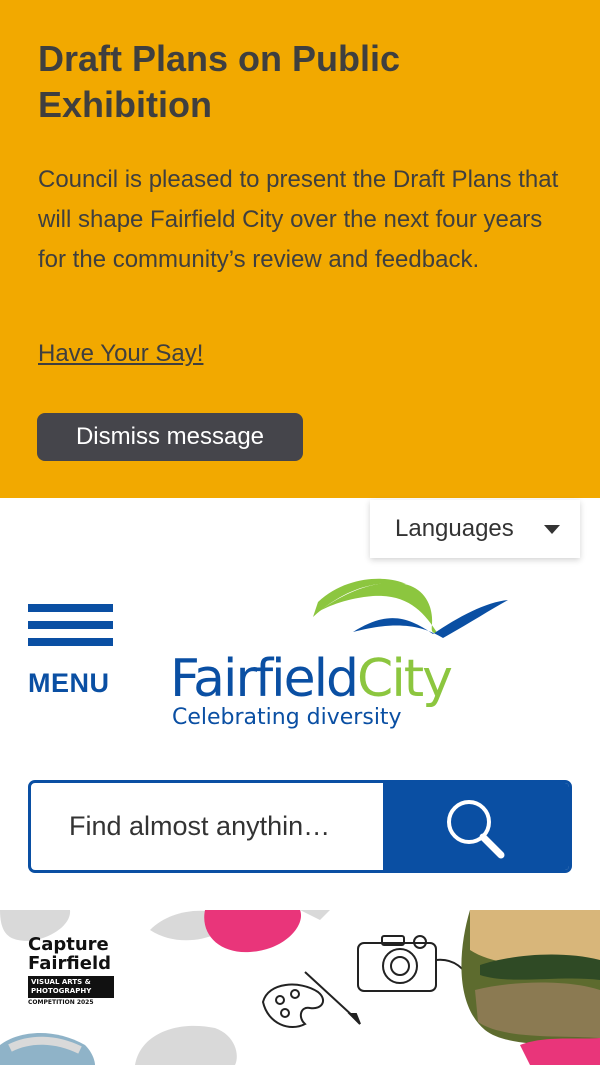 The width and height of the screenshot is (600, 1065). Describe the element at coordinates (68, 944) in the screenshot. I see `banner-line1: Capture` at that location.